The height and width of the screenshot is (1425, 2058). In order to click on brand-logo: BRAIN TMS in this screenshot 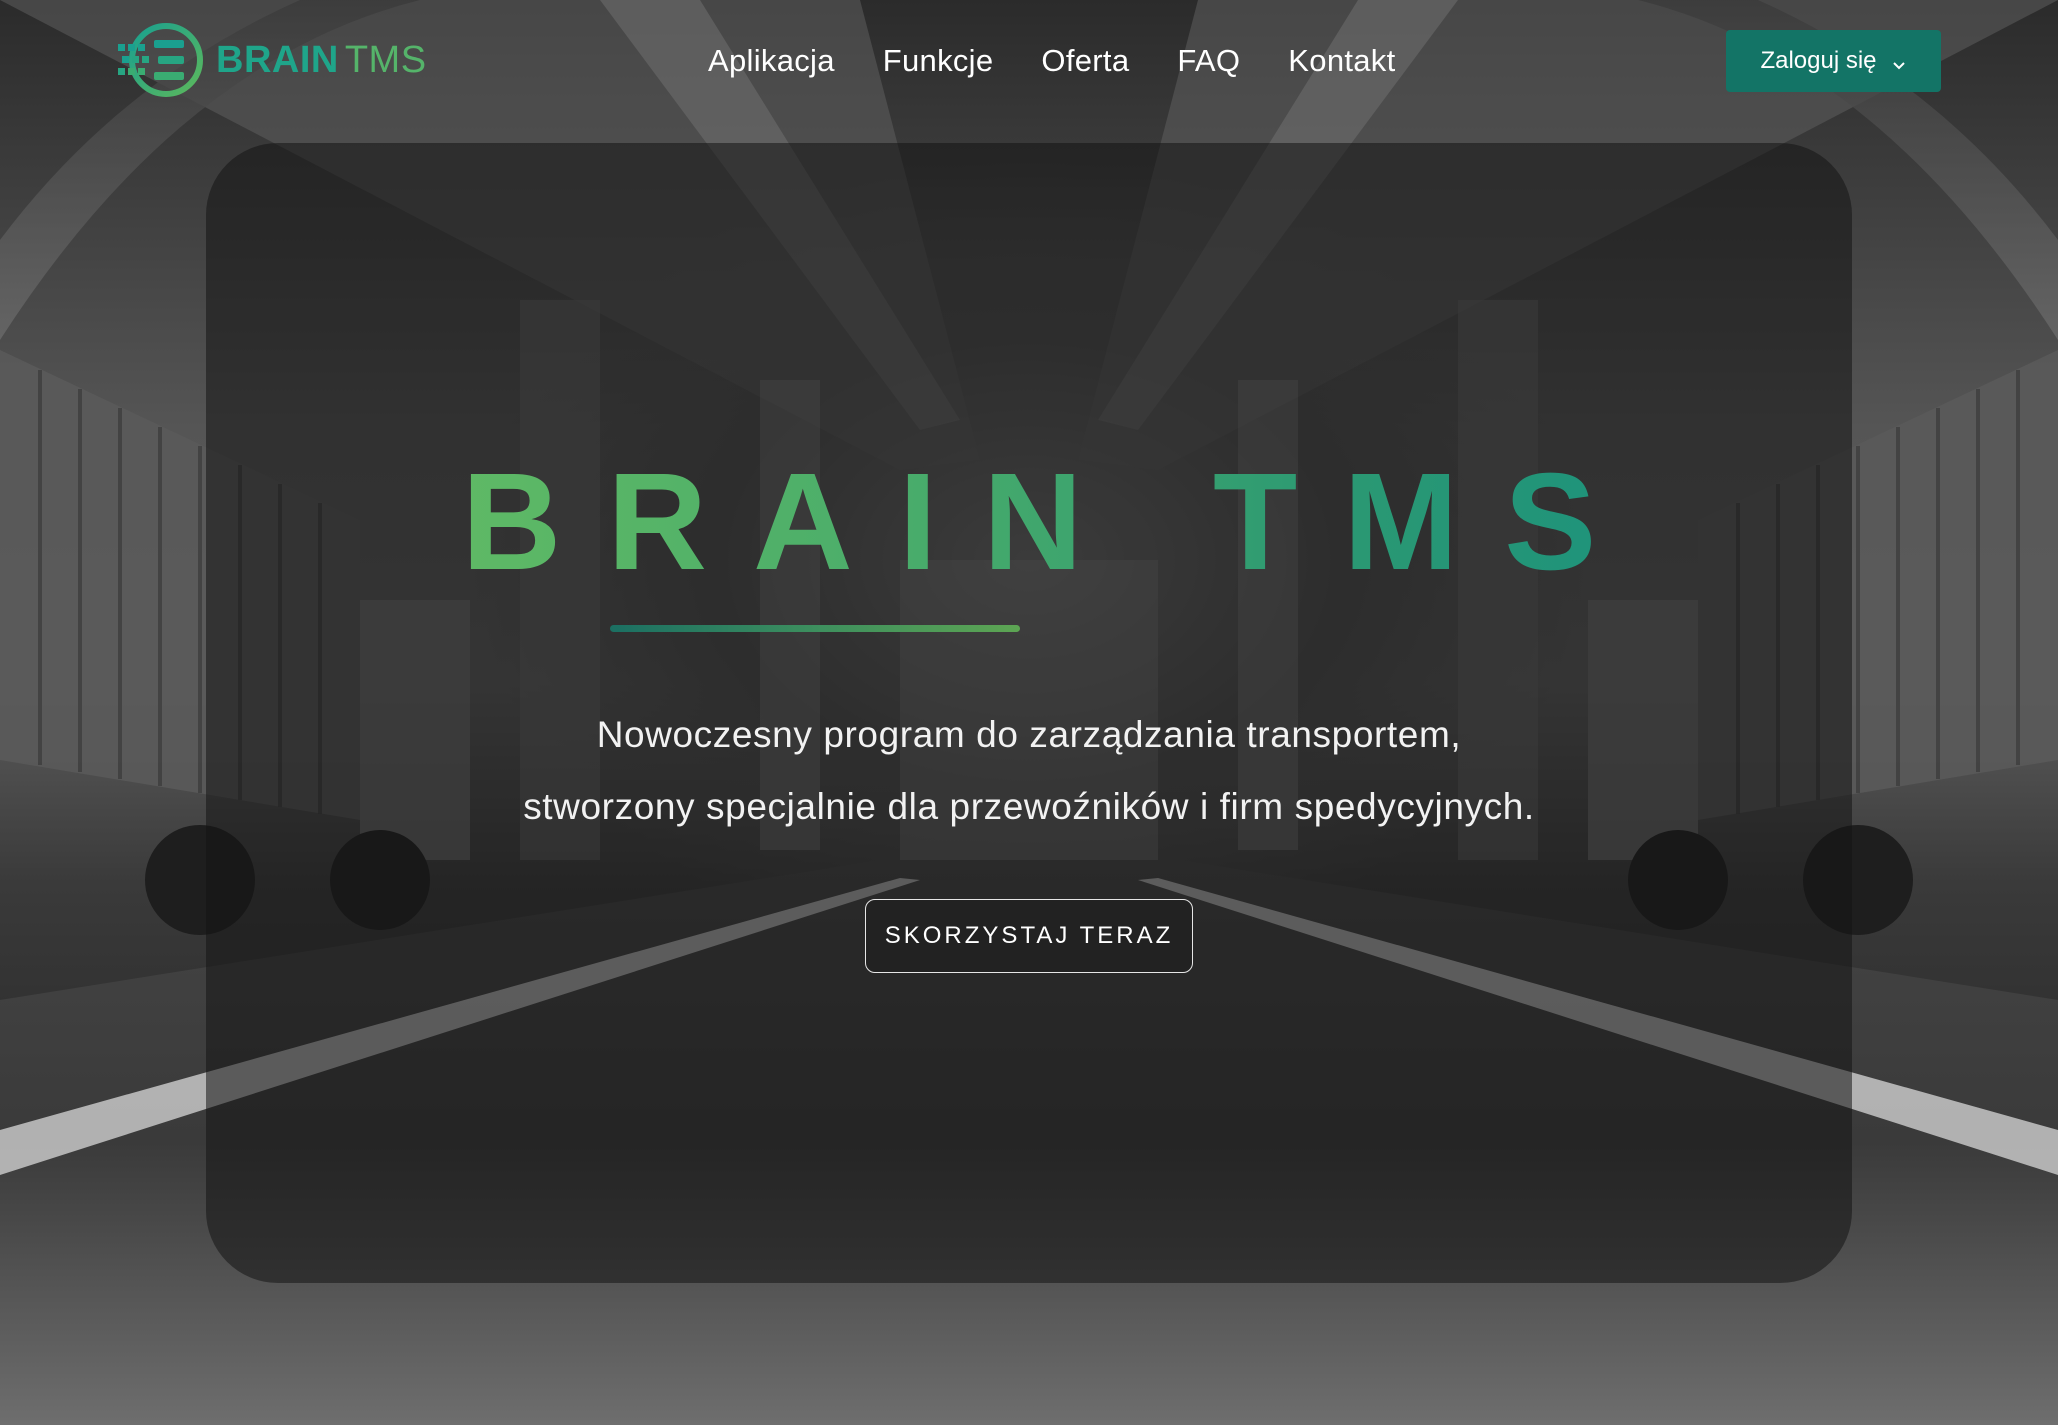, I will do `click(270, 60)`.